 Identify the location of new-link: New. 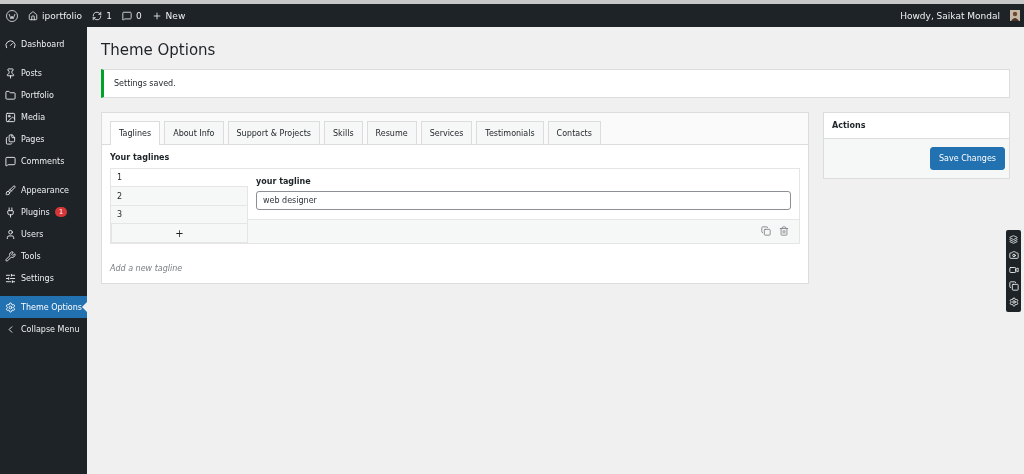
(168, 15).